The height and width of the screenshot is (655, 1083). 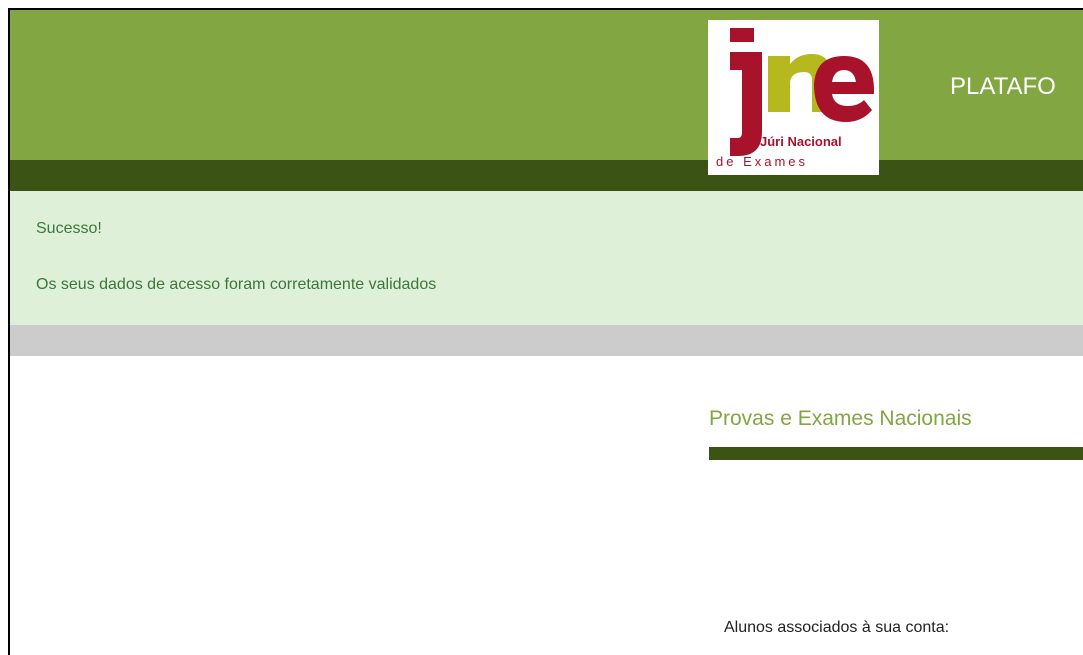 What do you see at coordinates (545, 9) in the screenshot?
I see `frame-border-top` at bounding box center [545, 9].